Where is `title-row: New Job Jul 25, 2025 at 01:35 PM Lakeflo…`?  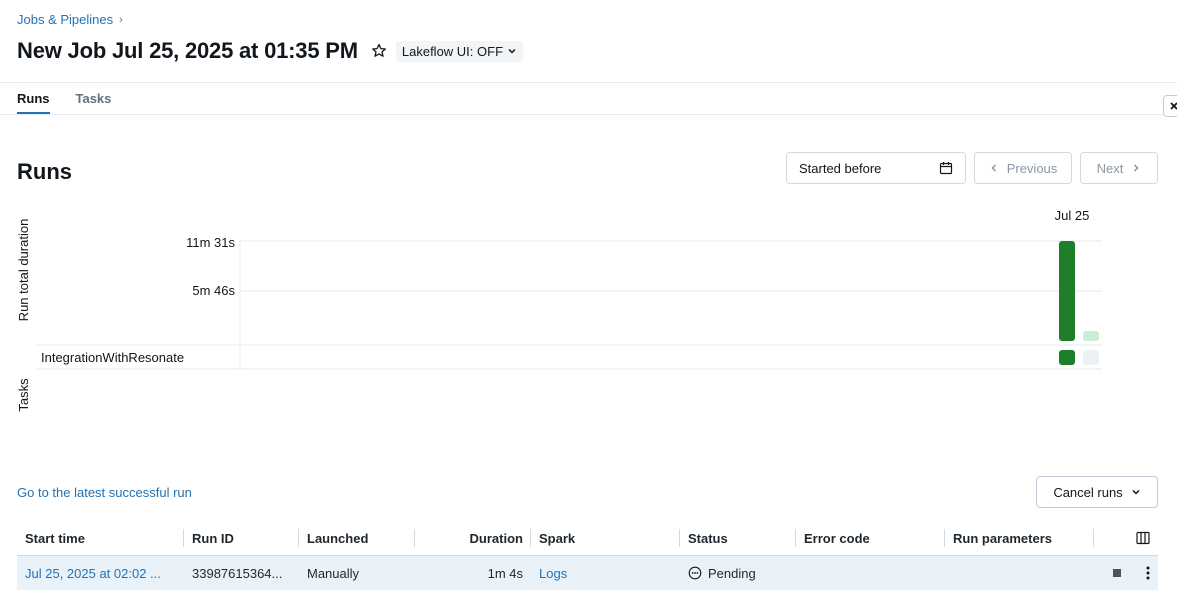 title-row: New Job Jul 25, 2025 at 01:35 PM Lakeflo… is located at coordinates (270, 51).